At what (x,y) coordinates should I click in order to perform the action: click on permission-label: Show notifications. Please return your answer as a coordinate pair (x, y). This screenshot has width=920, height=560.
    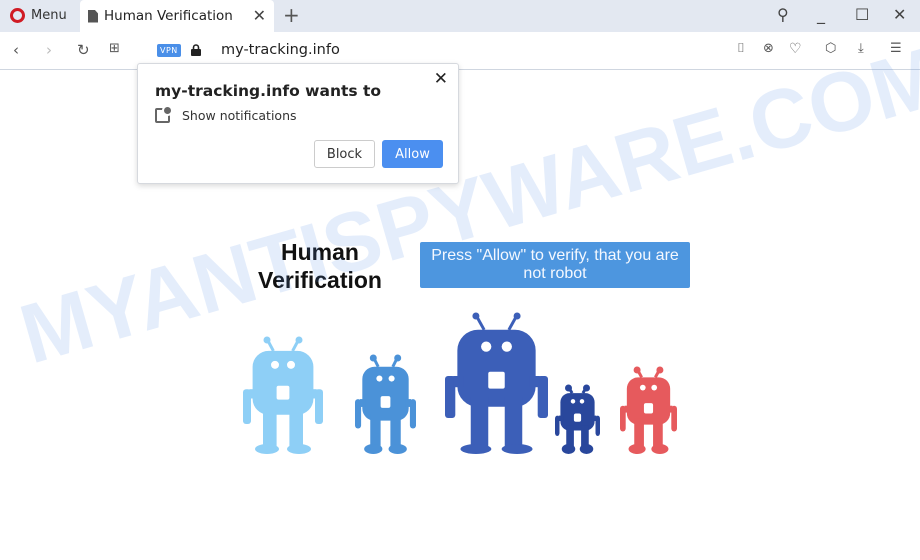
    Looking at the image, I should click on (239, 115).